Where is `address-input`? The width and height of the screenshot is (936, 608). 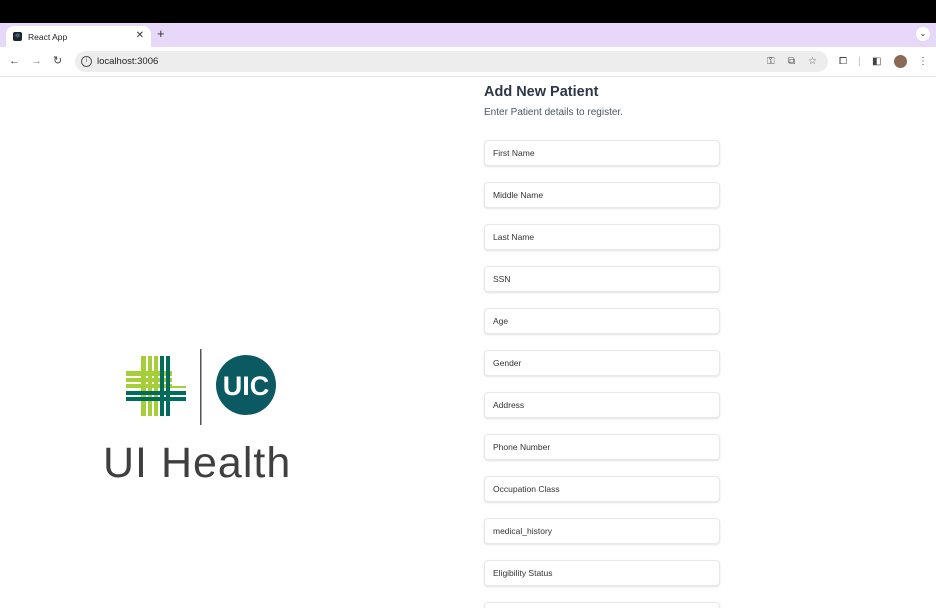
address-input is located at coordinates (602, 405).